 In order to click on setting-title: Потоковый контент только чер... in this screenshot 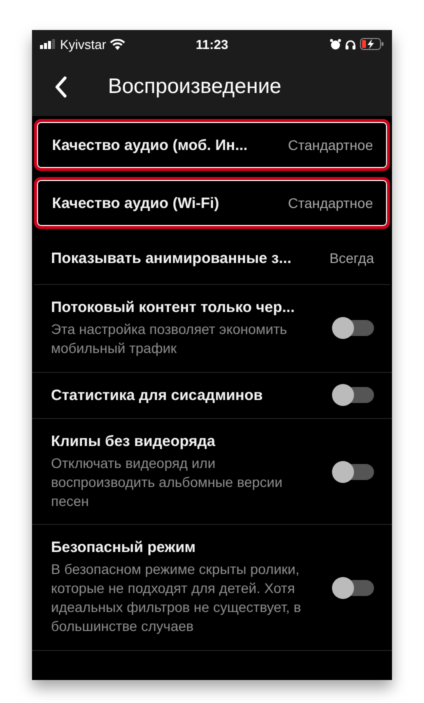, I will do `click(173, 307)`.